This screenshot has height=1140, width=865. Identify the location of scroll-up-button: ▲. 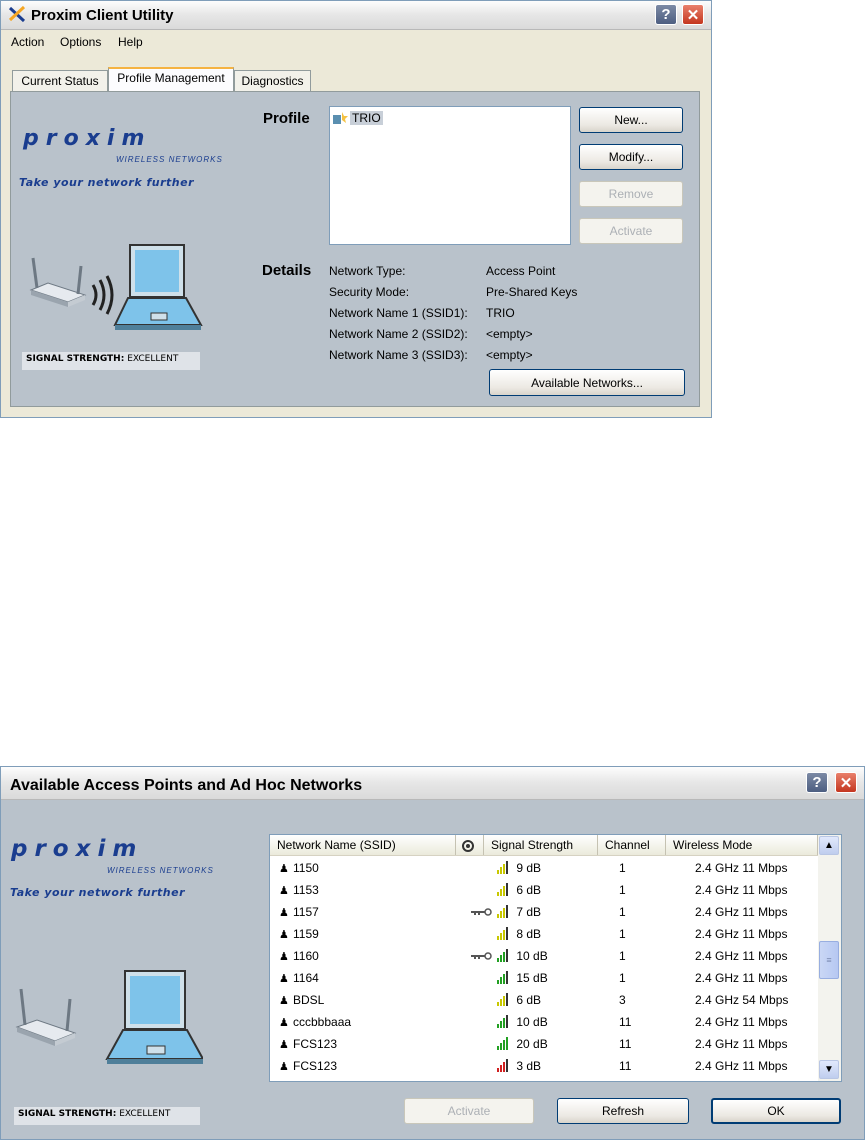
(829, 845).